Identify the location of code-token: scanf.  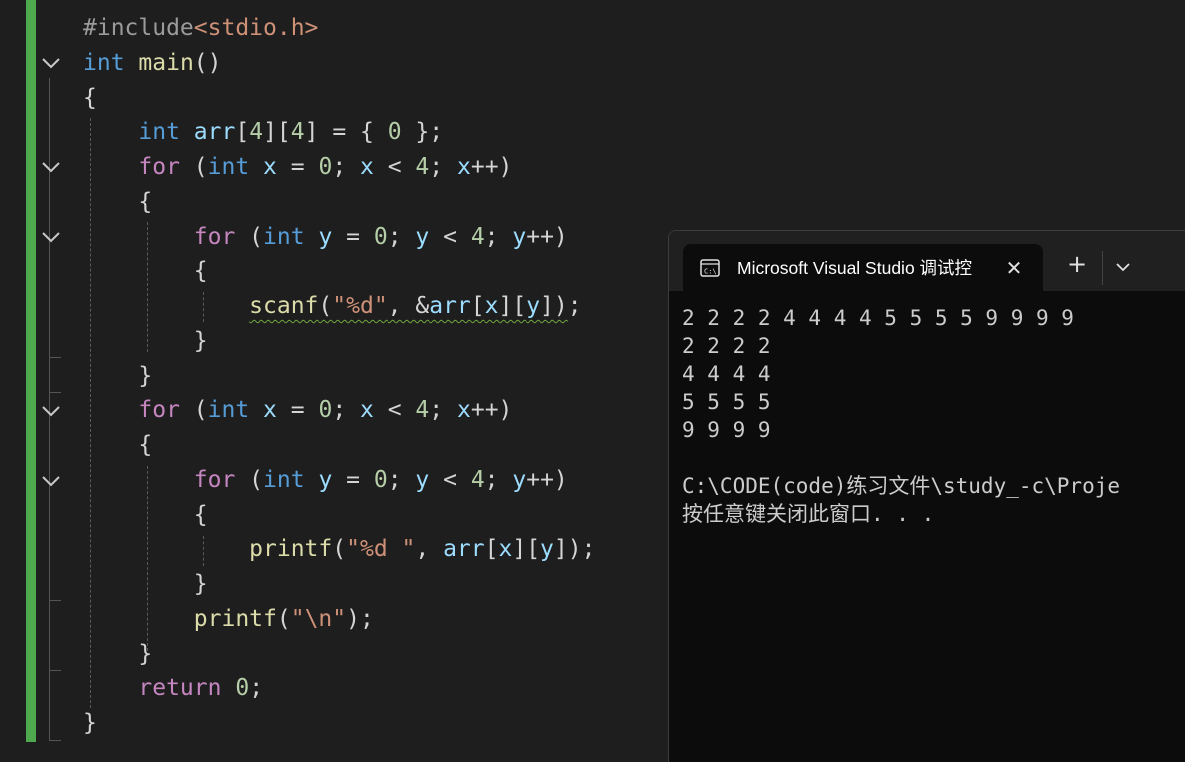
(284, 306).